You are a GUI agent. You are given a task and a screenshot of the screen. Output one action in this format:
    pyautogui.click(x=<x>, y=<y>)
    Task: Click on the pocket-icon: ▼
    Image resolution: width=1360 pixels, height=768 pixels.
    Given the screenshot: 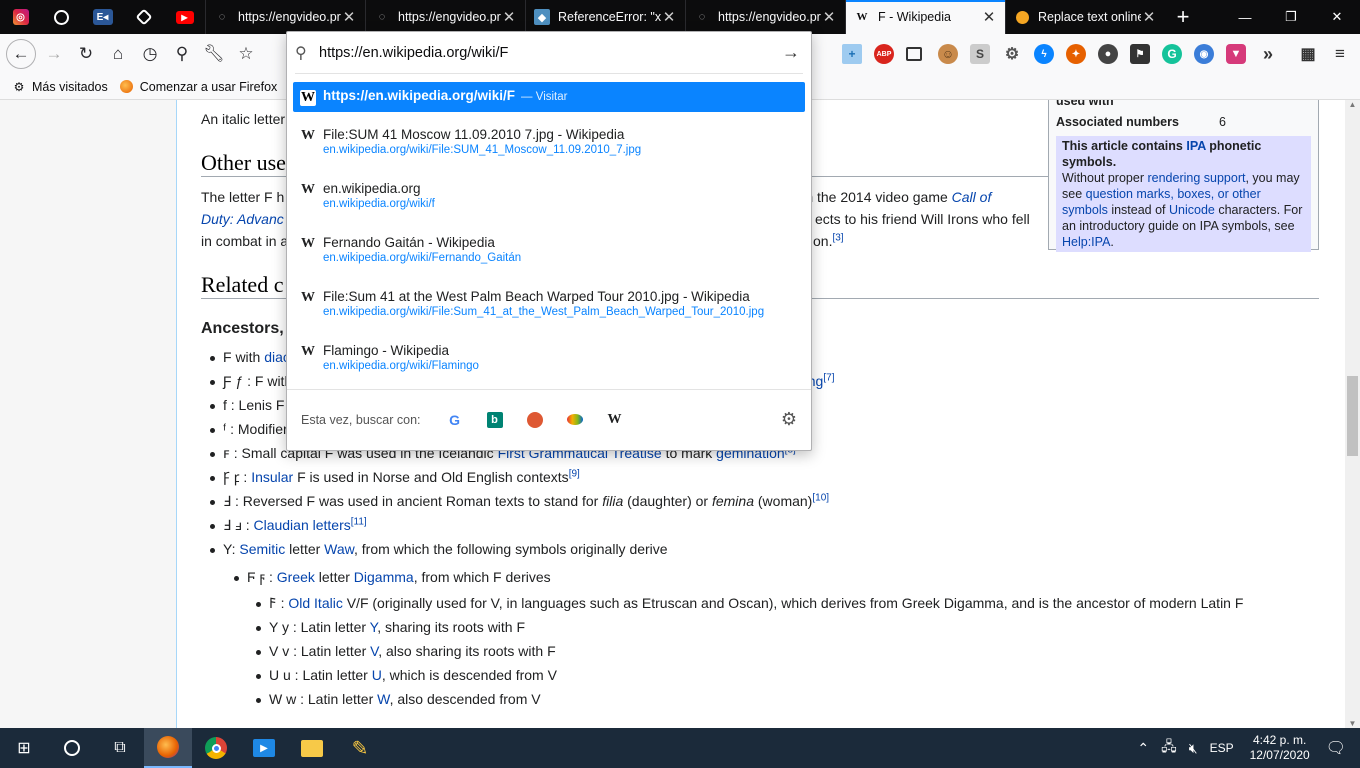 What is the action you would take?
    pyautogui.click(x=1236, y=54)
    